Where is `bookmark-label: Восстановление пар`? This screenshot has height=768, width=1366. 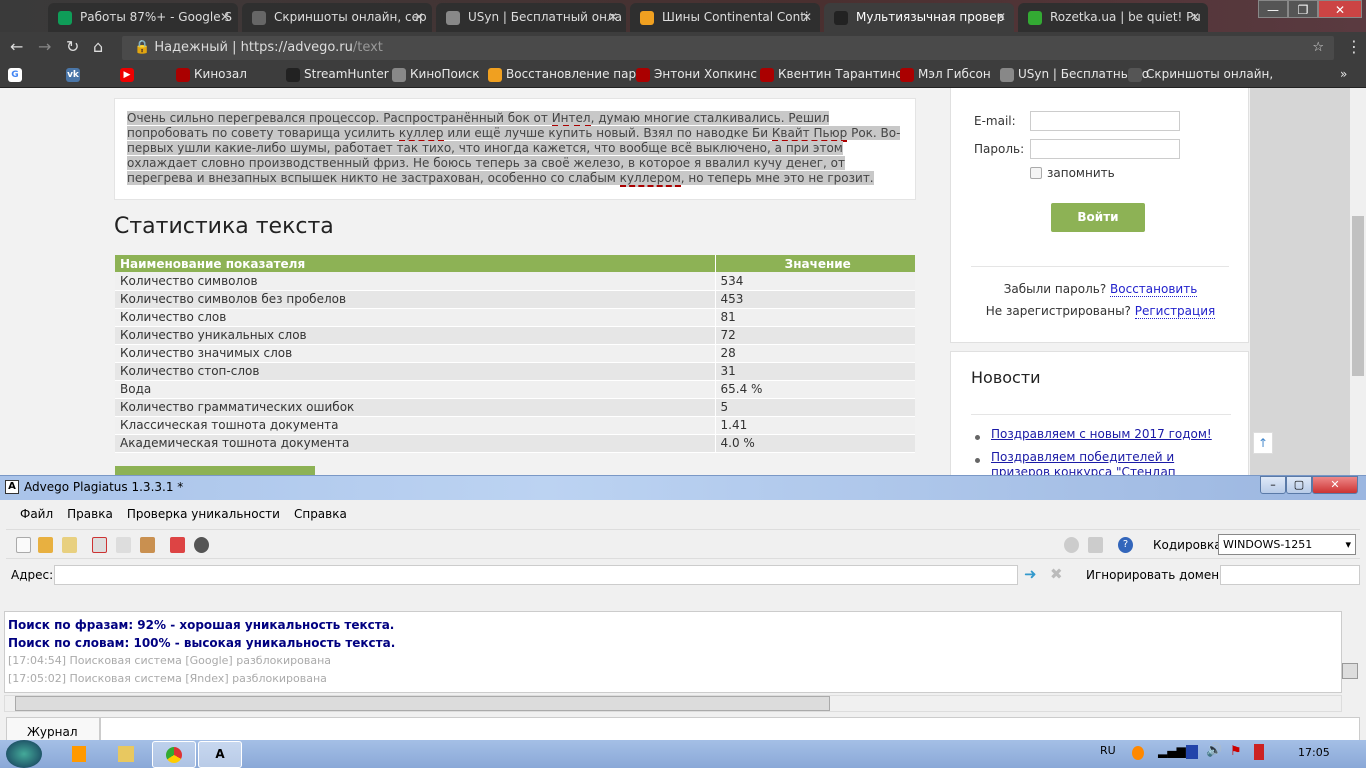 bookmark-label: Восстановление пар is located at coordinates (571, 74).